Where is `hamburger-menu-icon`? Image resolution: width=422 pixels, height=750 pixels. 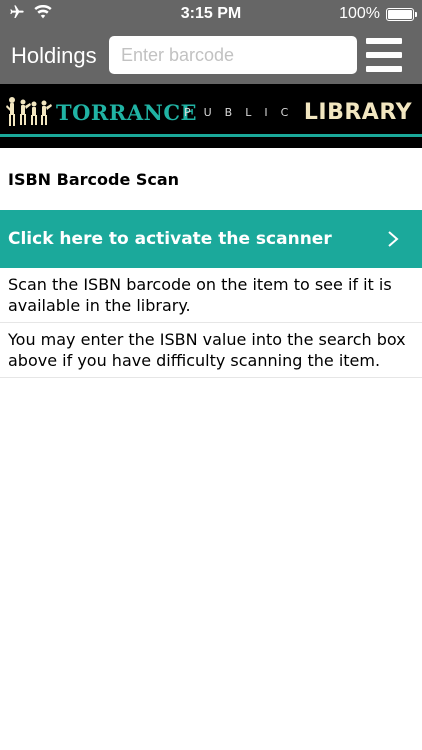
hamburger-menu-icon is located at coordinates (384, 55).